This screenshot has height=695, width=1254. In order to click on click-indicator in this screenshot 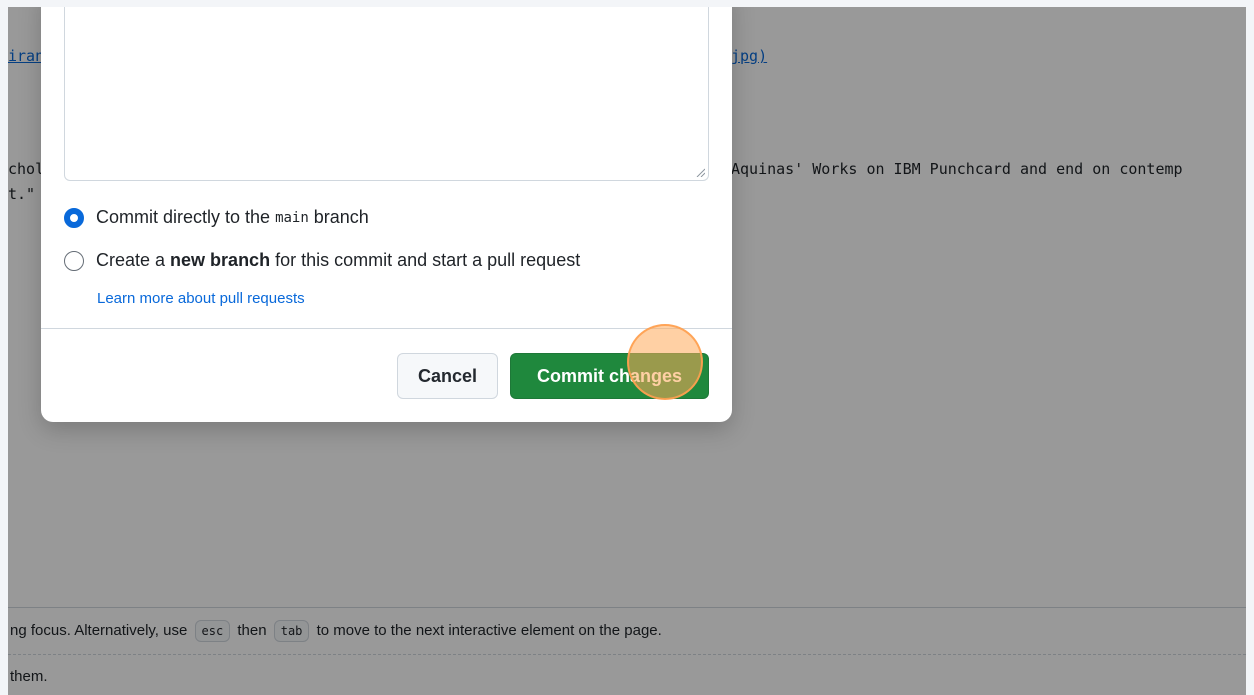, I will do `click(665, 362)`.